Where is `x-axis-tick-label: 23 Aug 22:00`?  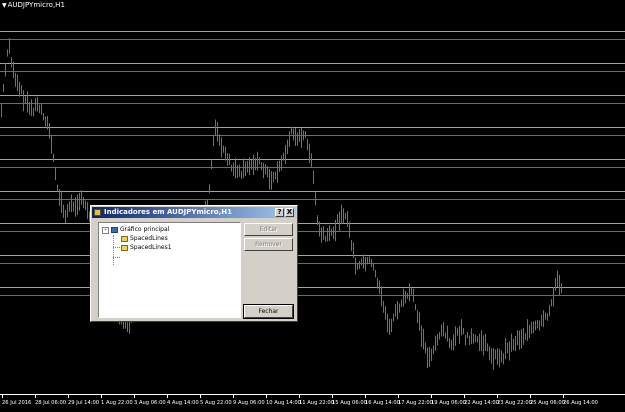
x-axis-tick-label: 23 Aug 22:00 is located at coordinates (514, 403).